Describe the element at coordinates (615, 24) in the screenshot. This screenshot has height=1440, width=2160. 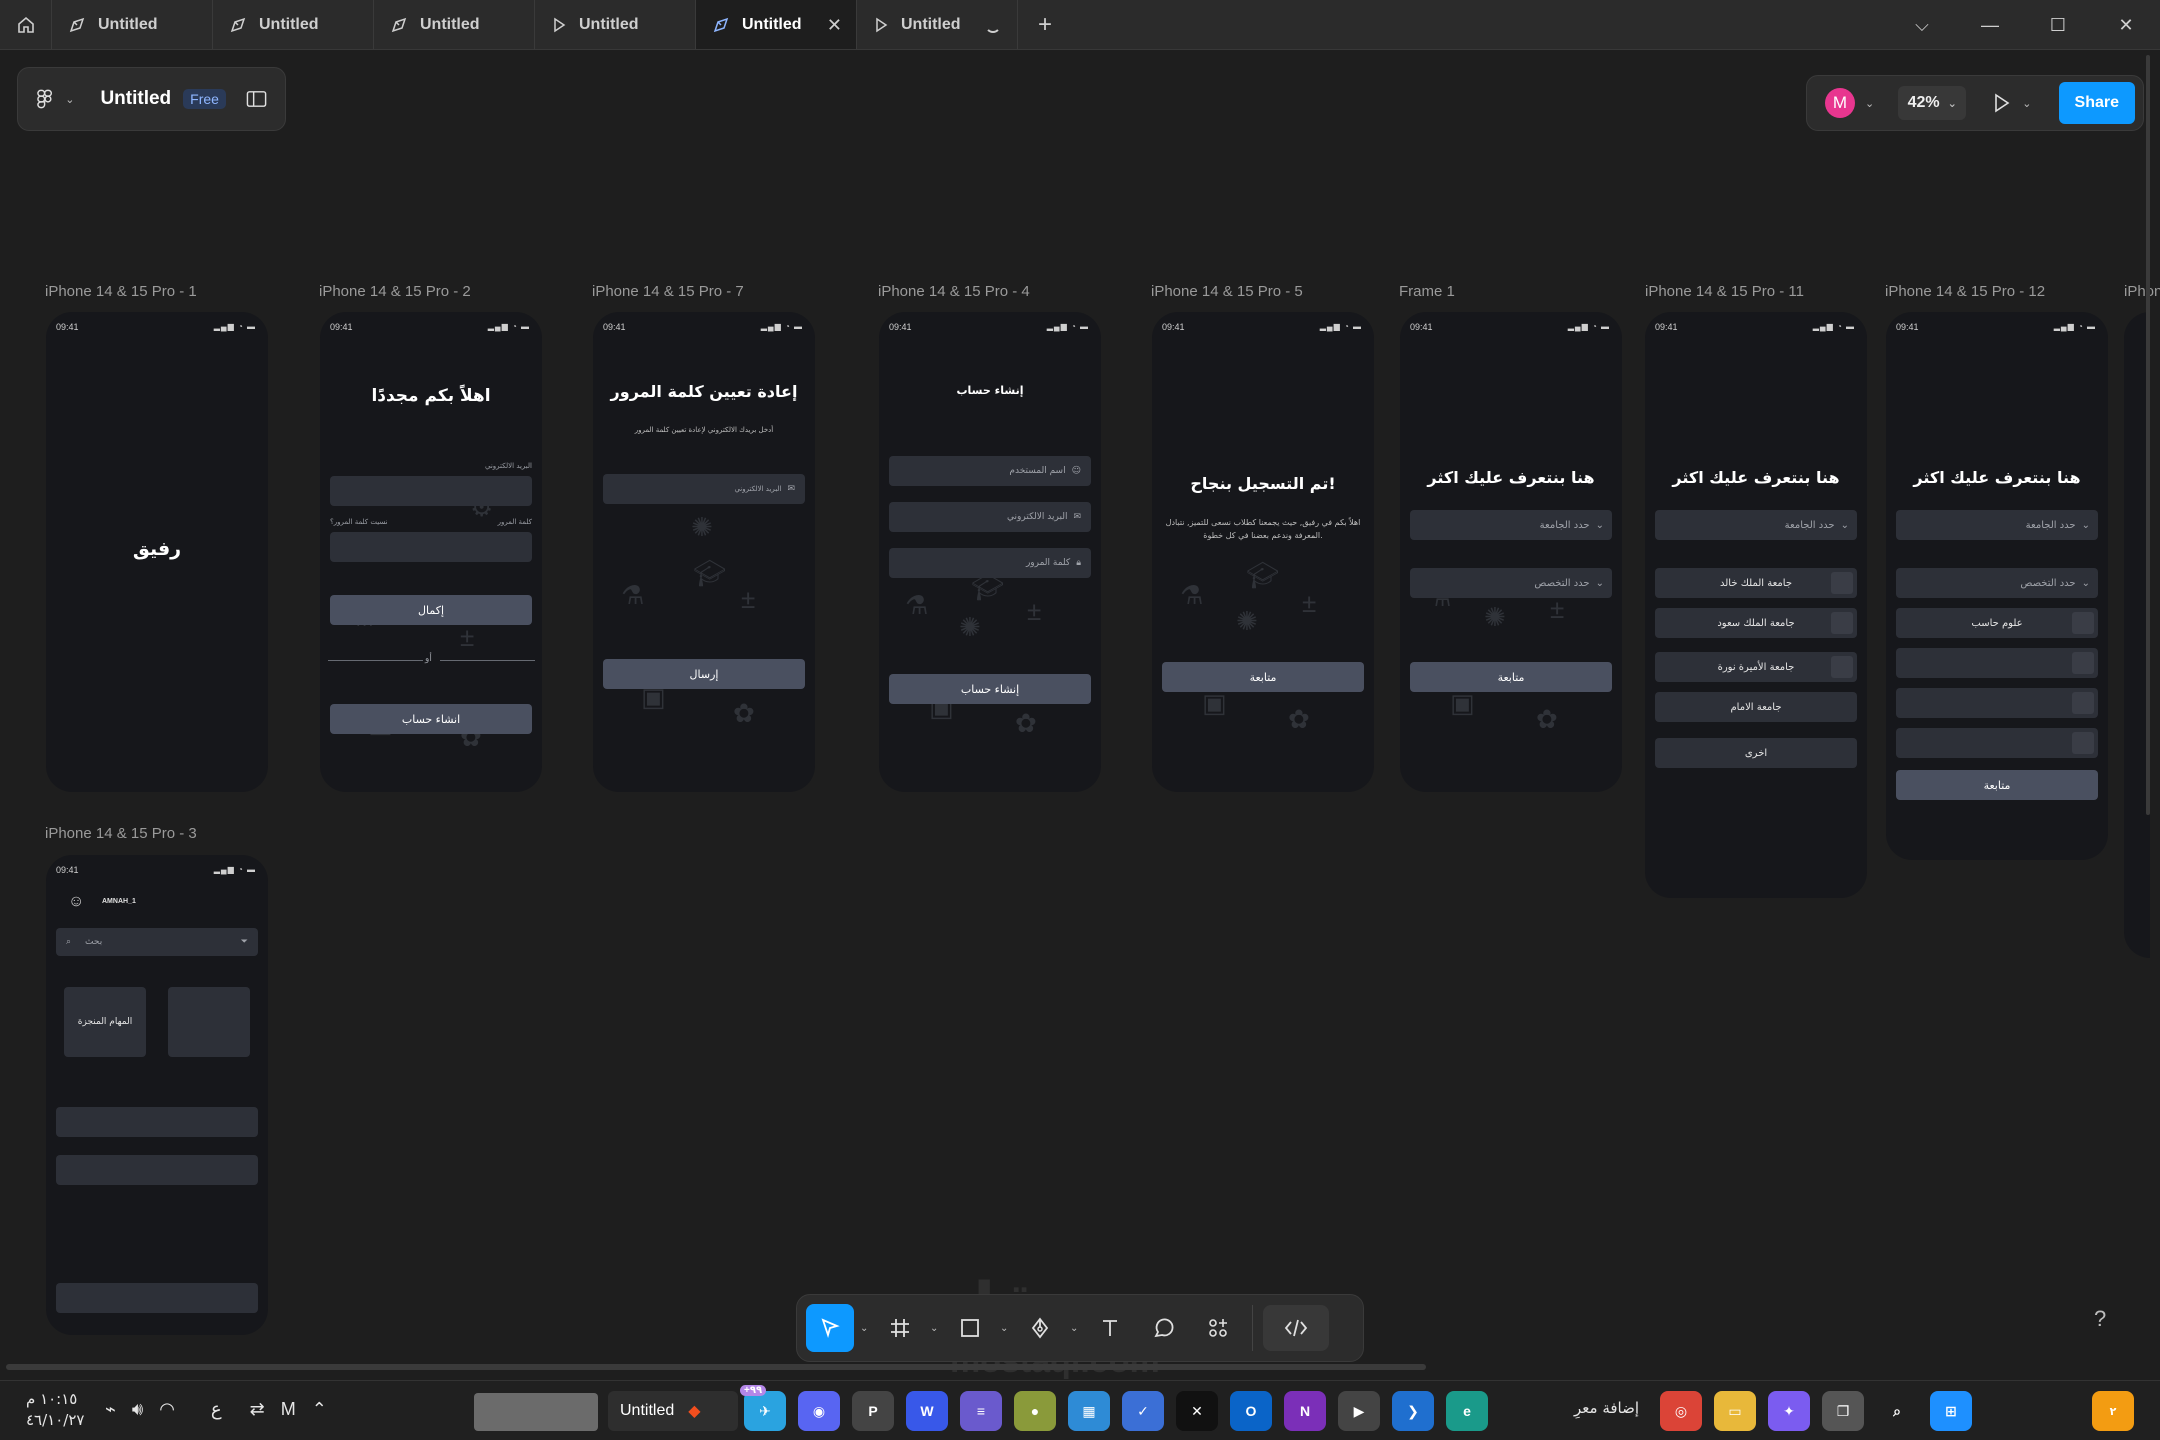
I see `tab-4: Untitled` at that location.